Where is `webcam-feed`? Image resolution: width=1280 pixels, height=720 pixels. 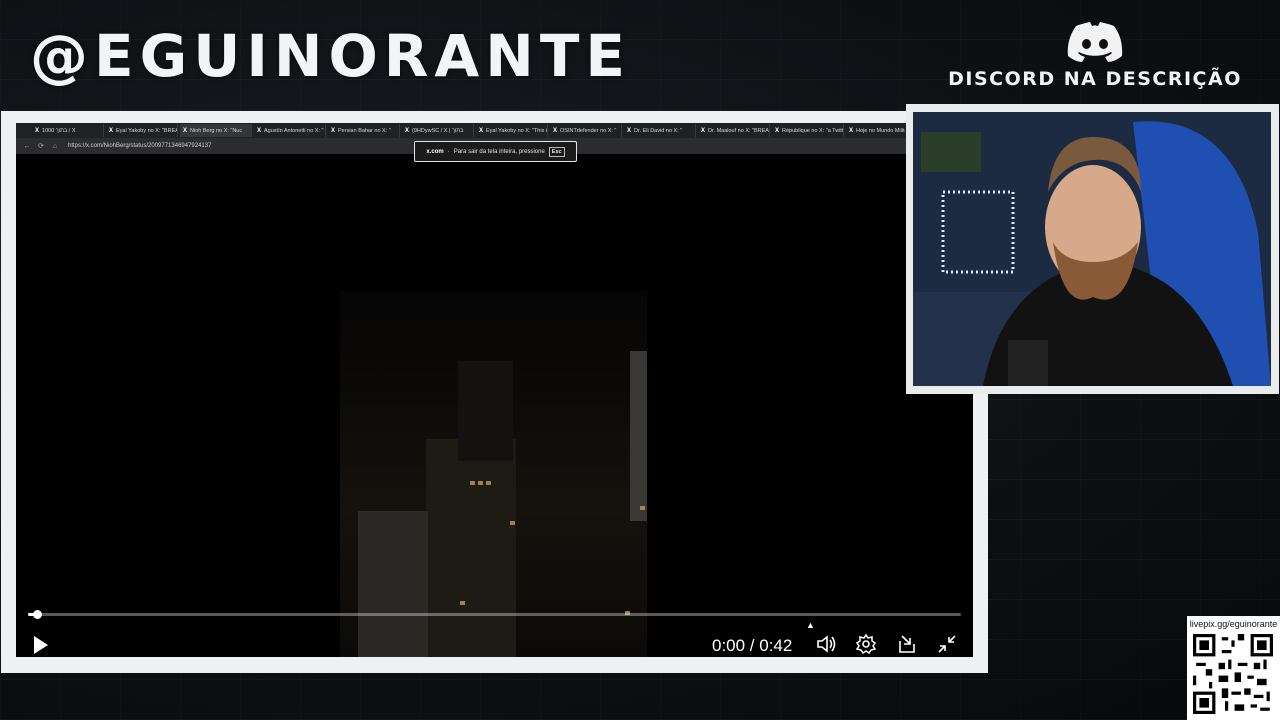
webcam-feed is located at coordinates (1092, 249).